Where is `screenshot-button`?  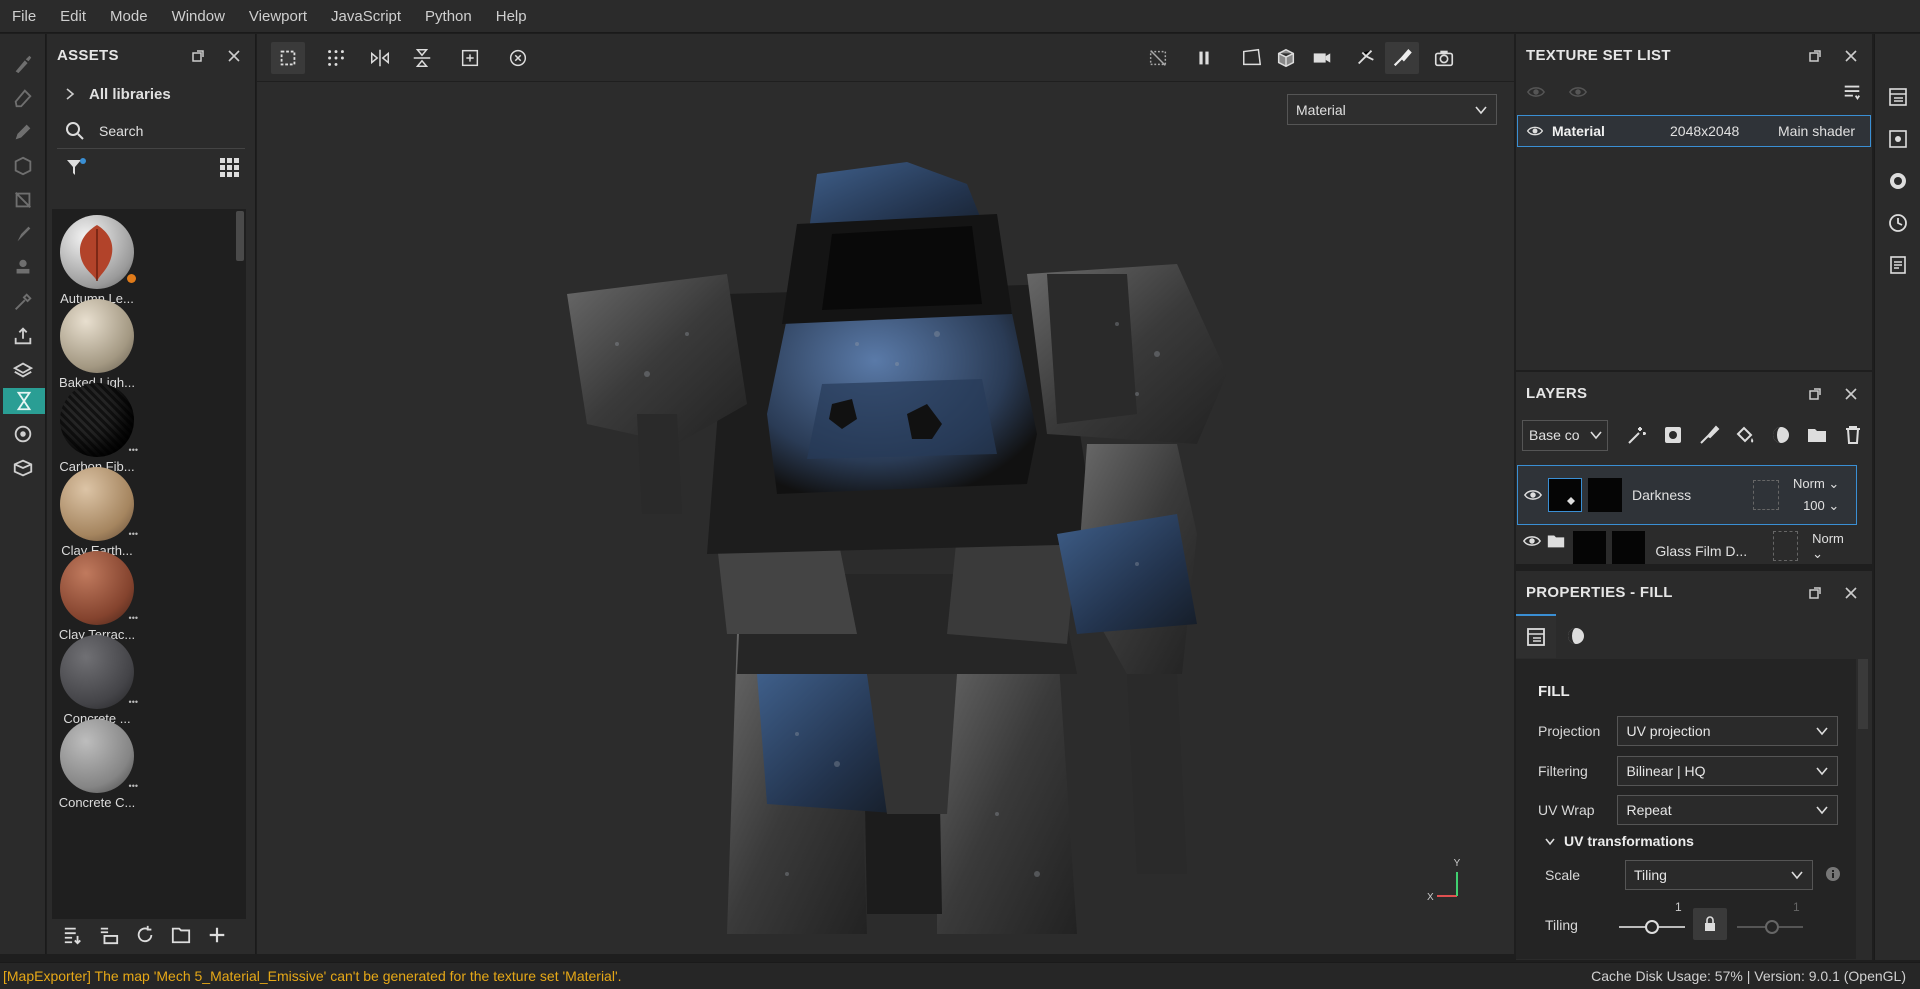 screenshot-button is located at coordinates (1444, 58).